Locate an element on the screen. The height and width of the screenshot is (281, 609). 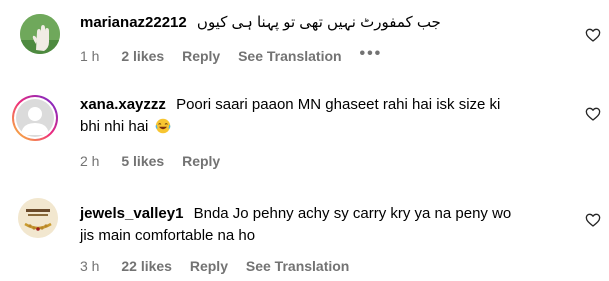
comment-username: xana.xayzzz is located at coordinates (123, 104).